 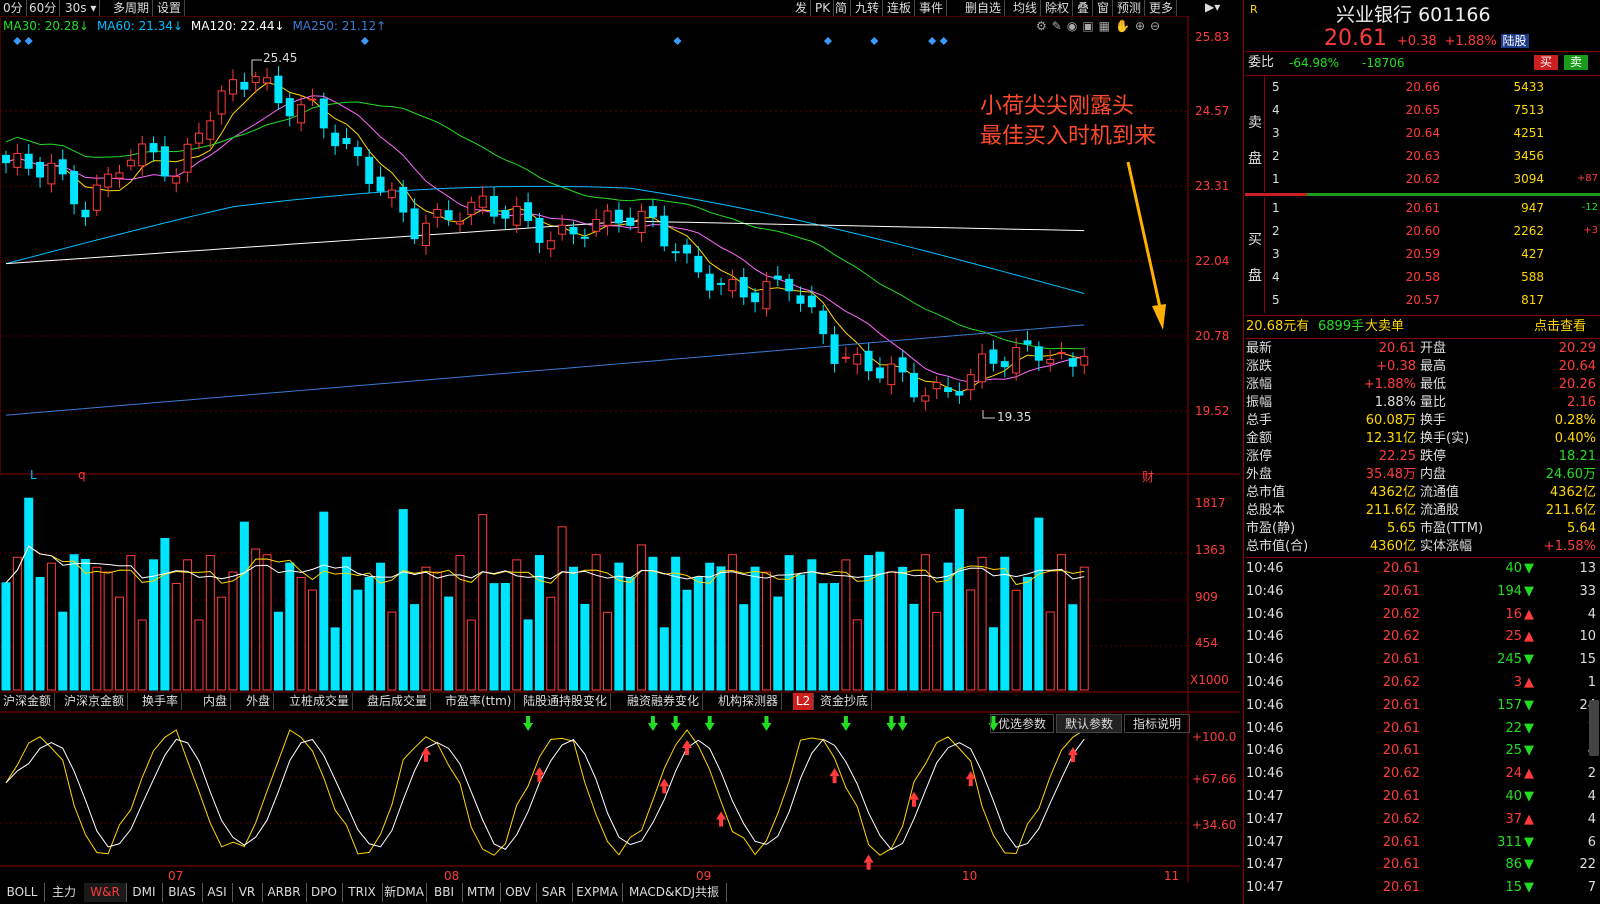 What do you see at coordinates (22, 892) in the screenshot?
I see `bottom-tab: BOLL` at bounding box center [22, 892].